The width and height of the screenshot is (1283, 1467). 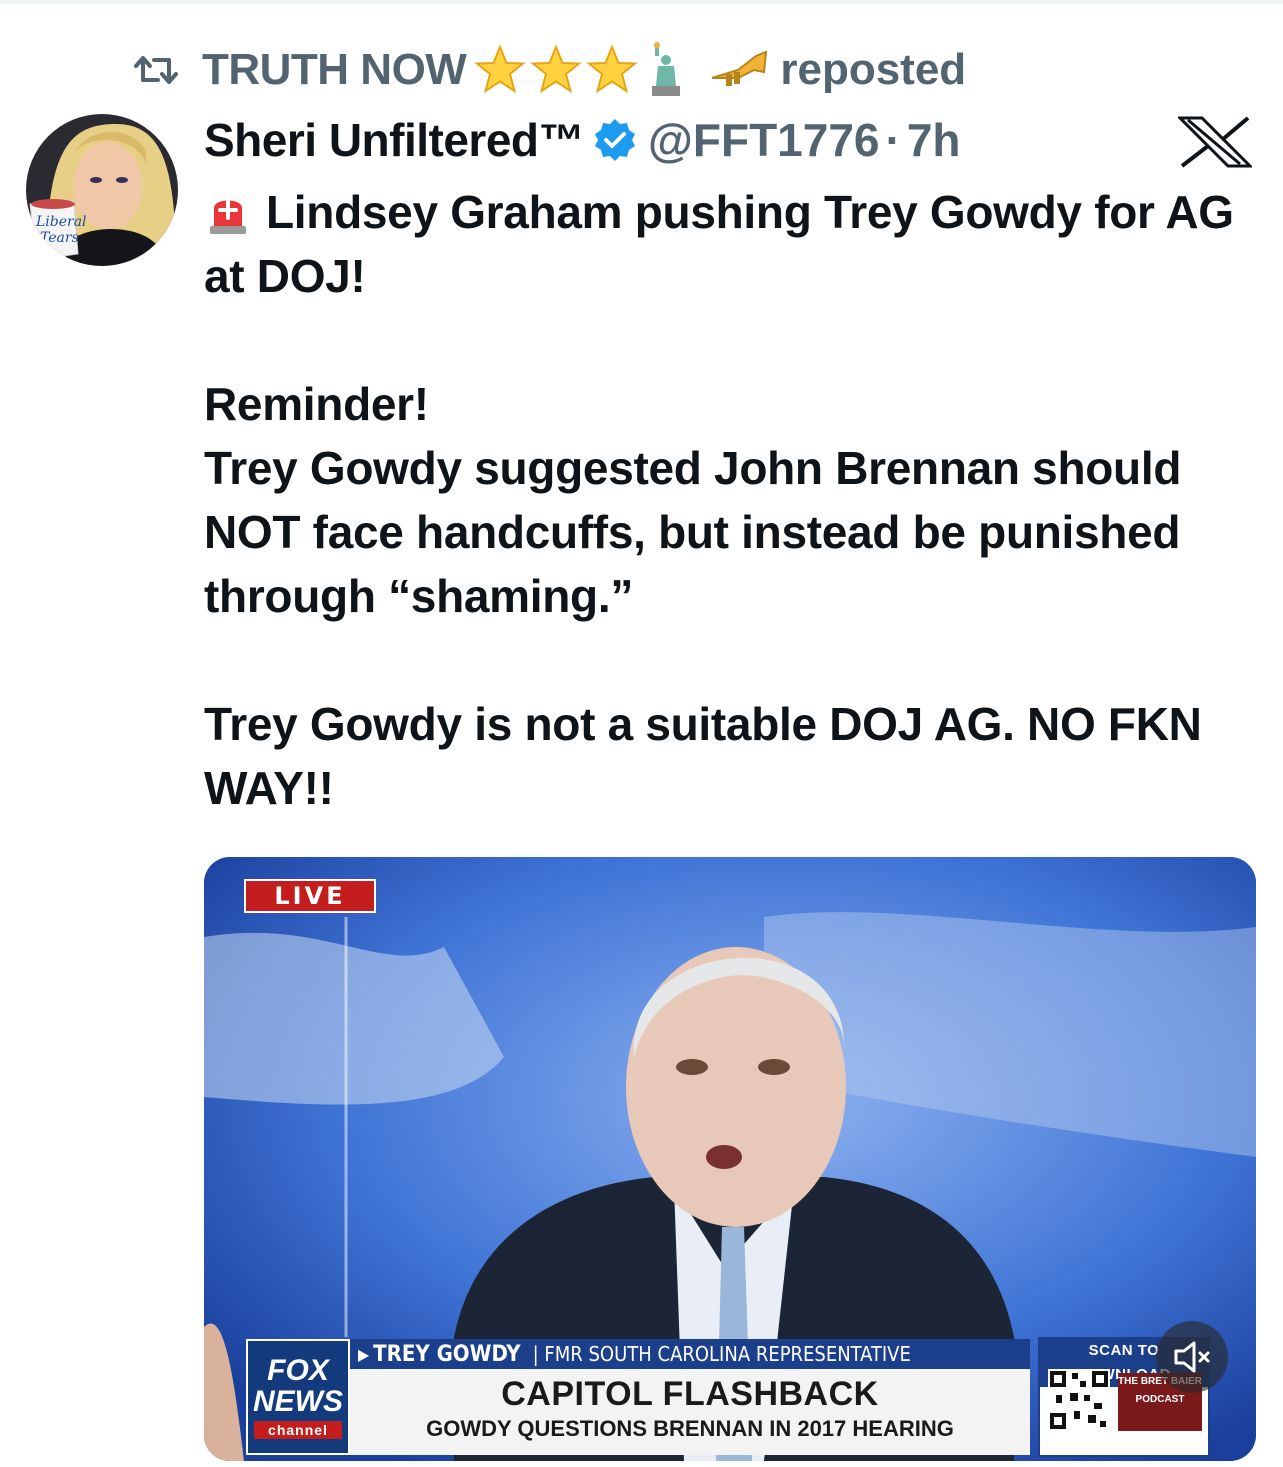 What do you see at coordinates (59, 238) in the screenshot?
I see `svg-text: Tears` at bounding box center [59, 238].